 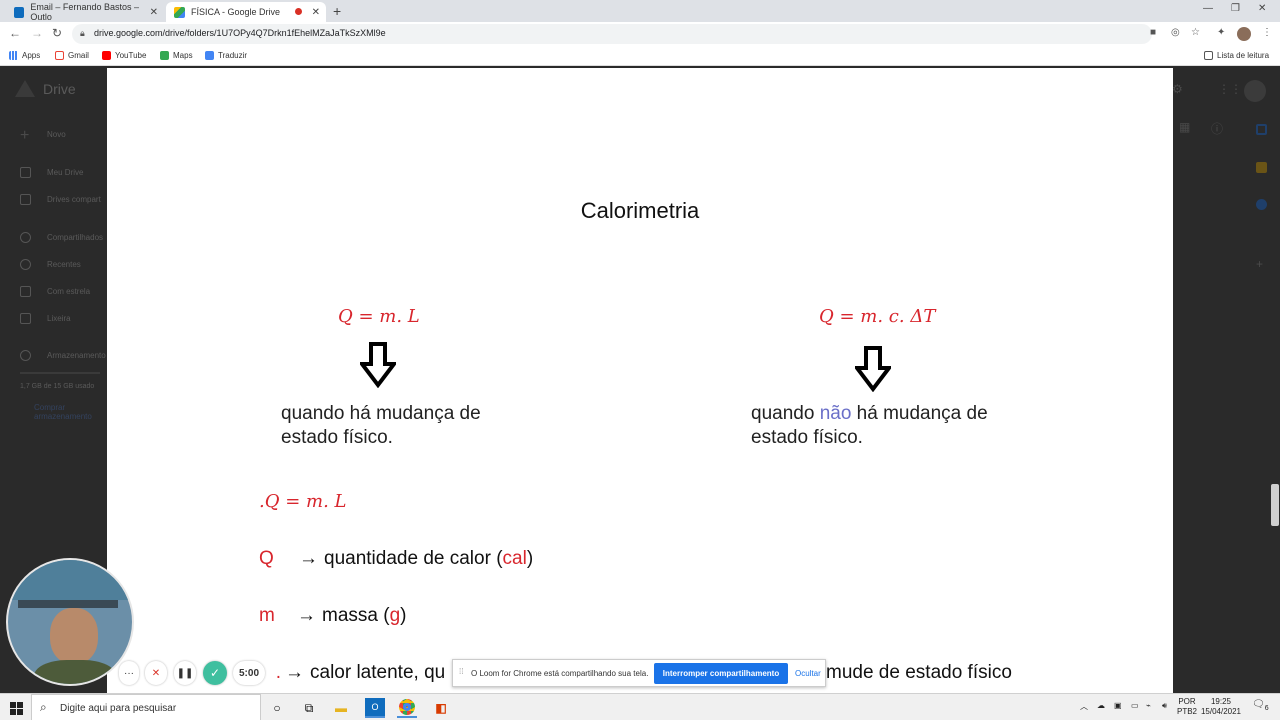 I want to click on settings-icon: ⚙, so click(x=1177, y=89).